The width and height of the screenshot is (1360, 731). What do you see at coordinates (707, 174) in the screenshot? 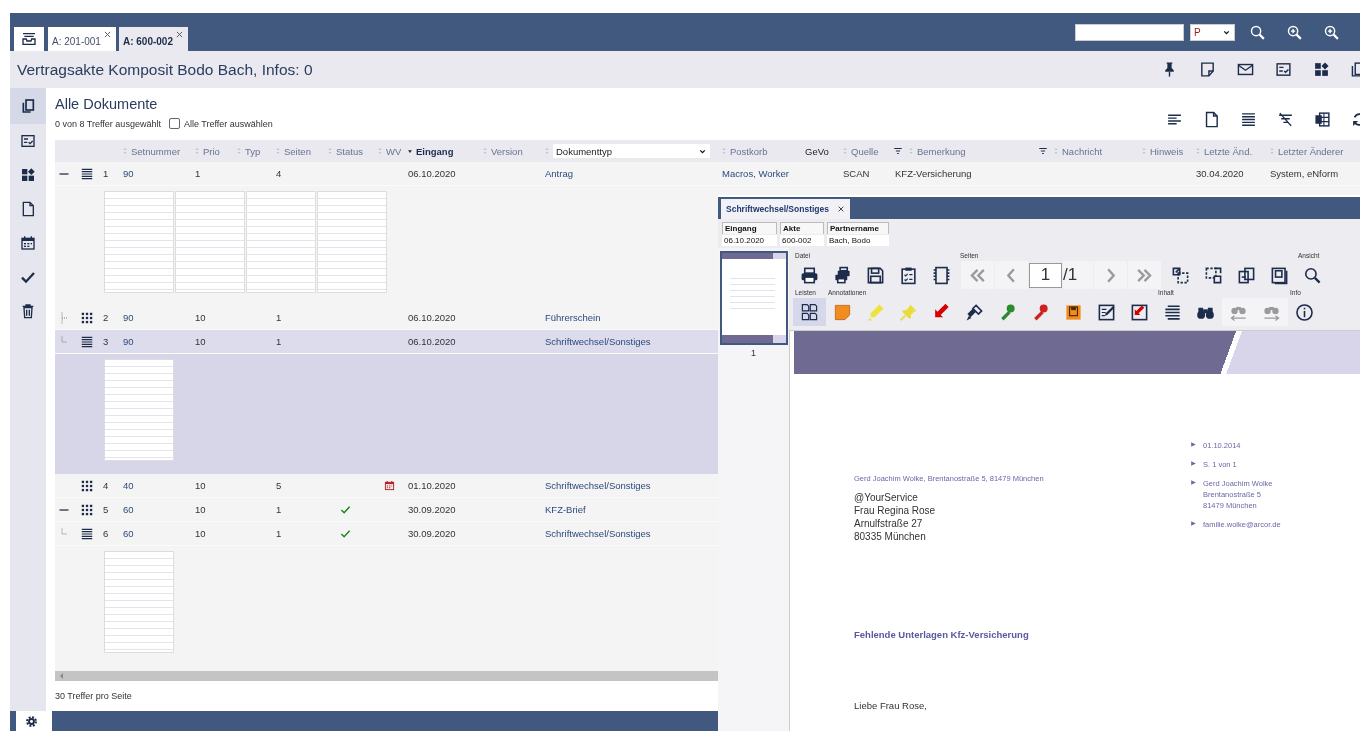
I see `table-row: 1 90 1 4 06.10.2020 Antrag Macros, Worker SCAN KFZ-Versicherung 30.04.2020 System, eNform` at bounding box center [707, 174].